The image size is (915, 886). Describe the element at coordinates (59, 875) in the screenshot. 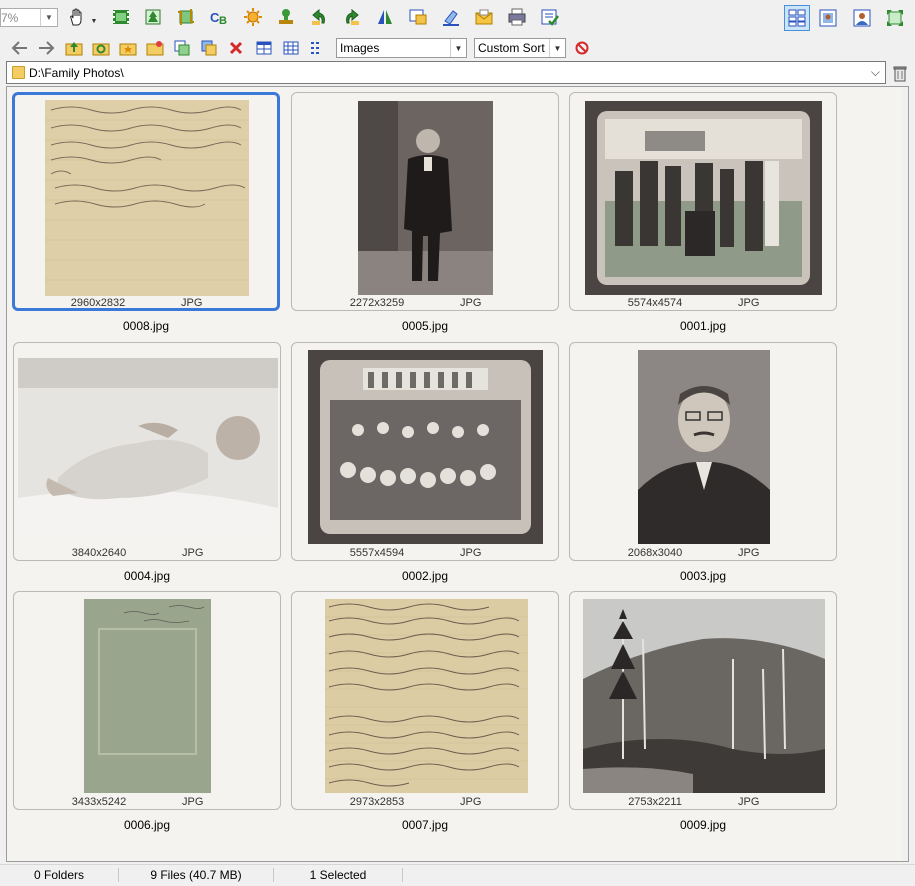

I see `status-folders: 0 Folders` at that location.